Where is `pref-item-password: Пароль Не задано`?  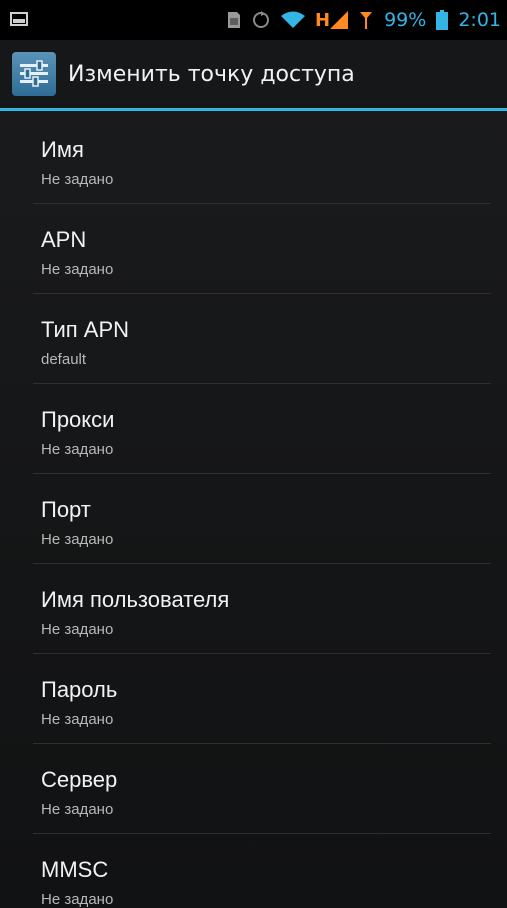 pref-item-password: Пароль Не задано is located at coordinates (253, 699).